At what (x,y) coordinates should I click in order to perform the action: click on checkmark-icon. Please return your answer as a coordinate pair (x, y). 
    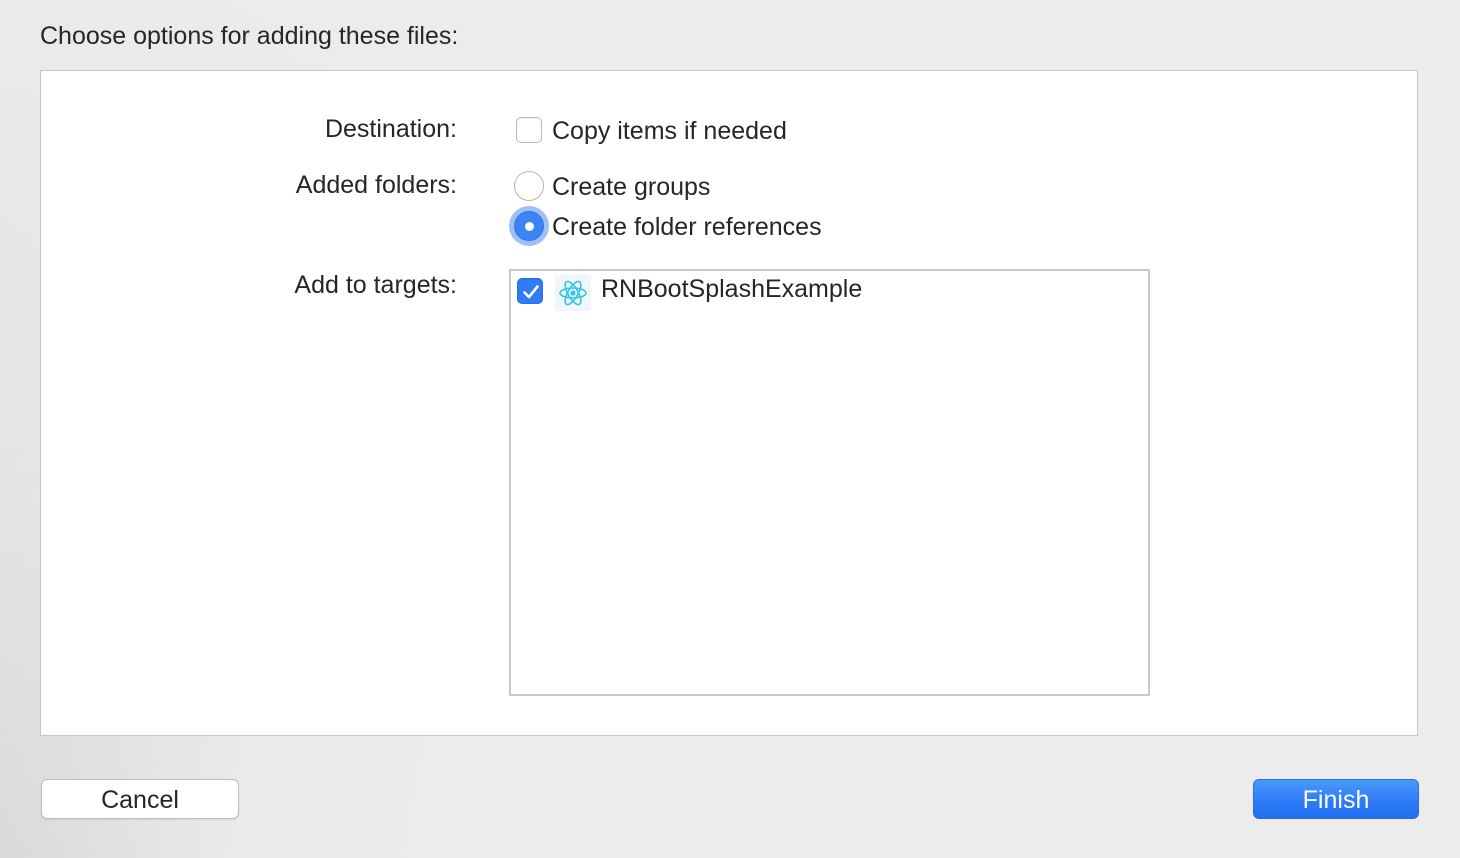
    Looking at the image, I should click on (531, 292).